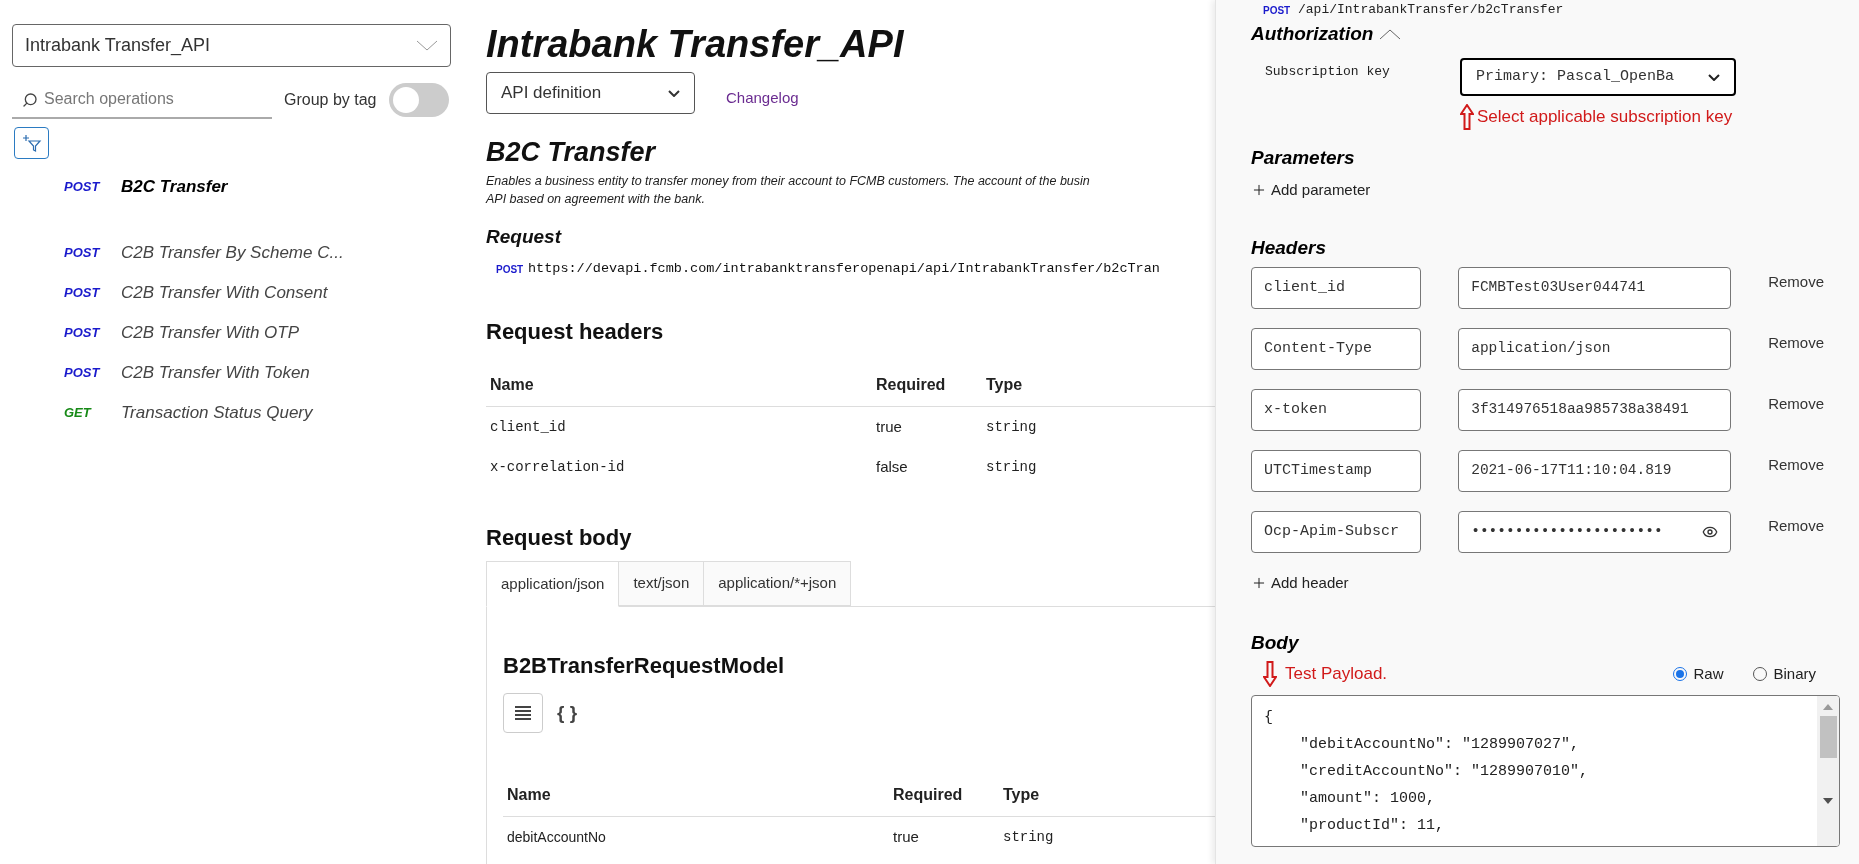 Image resolution: width=1859 pixels, height=864 pixels. I want to click on table-cell-text: x-correlation-id, so click(557, 467).